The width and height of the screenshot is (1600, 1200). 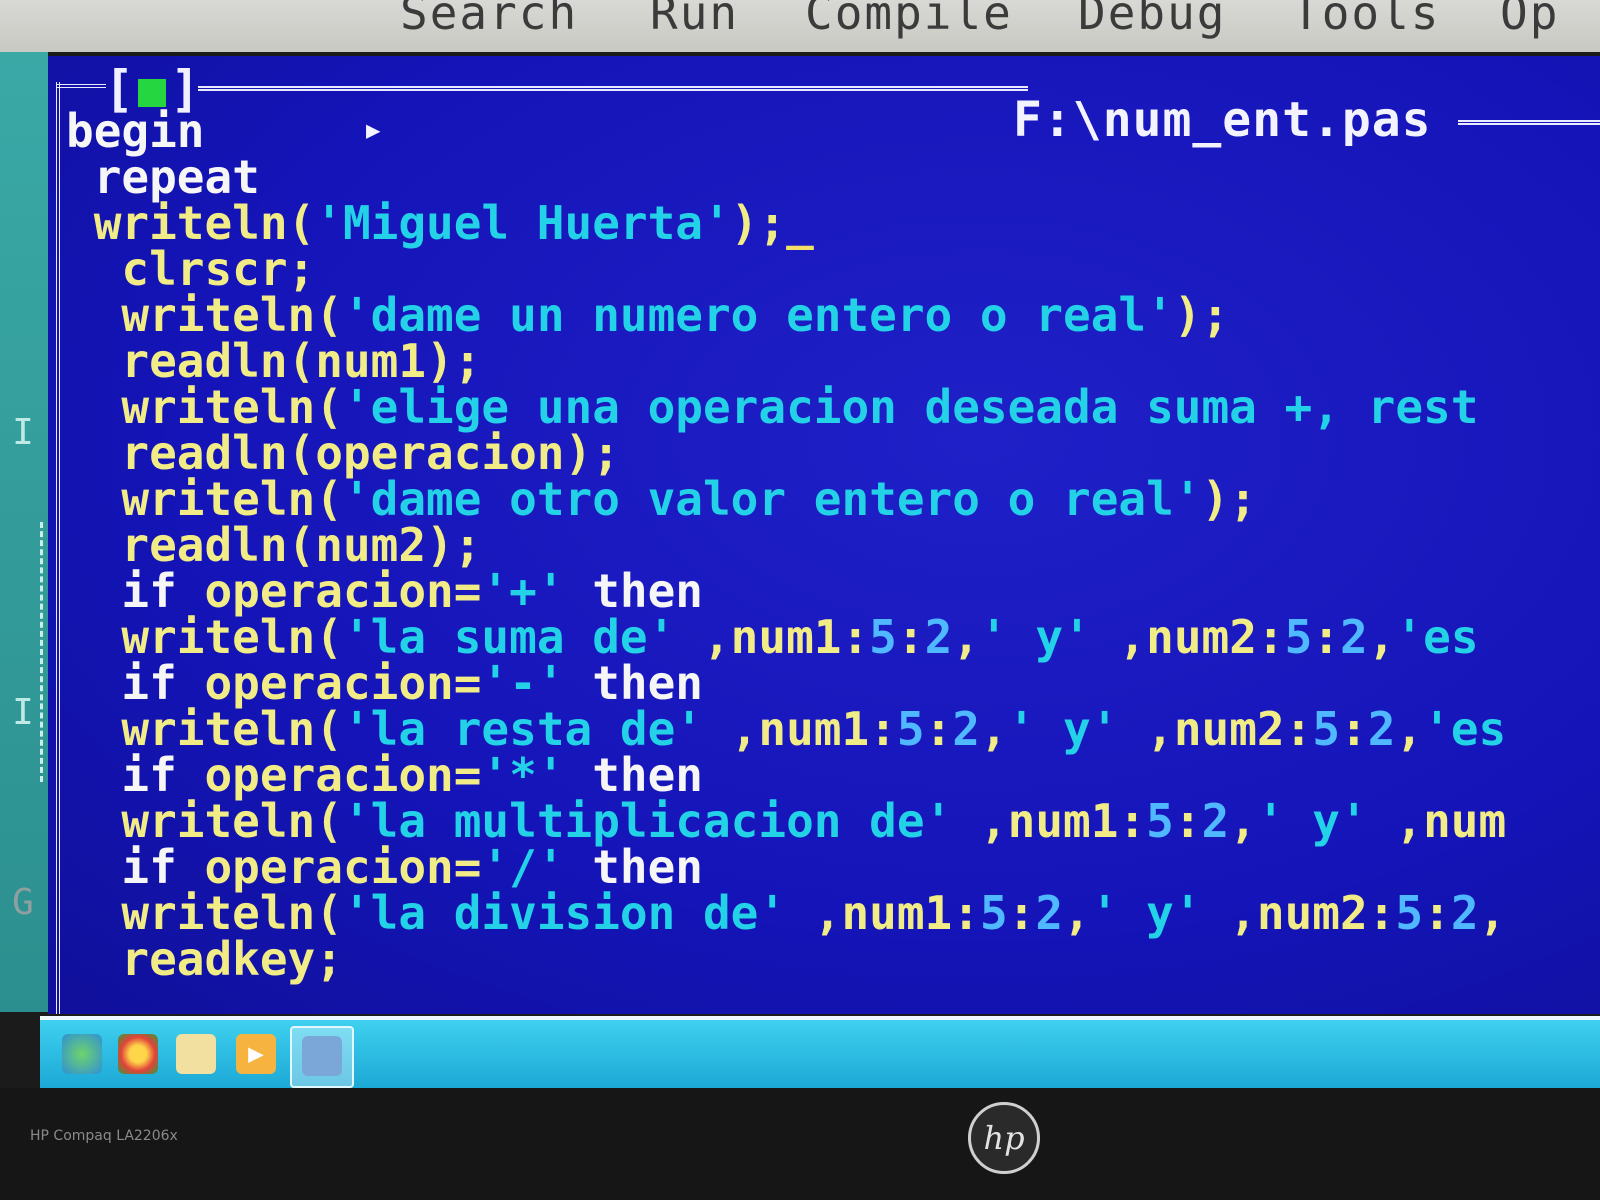 What do you see at coordinates (786, 959) in the screenshot?
I see `code-line: readkey;` at bounding box center [786, 959].